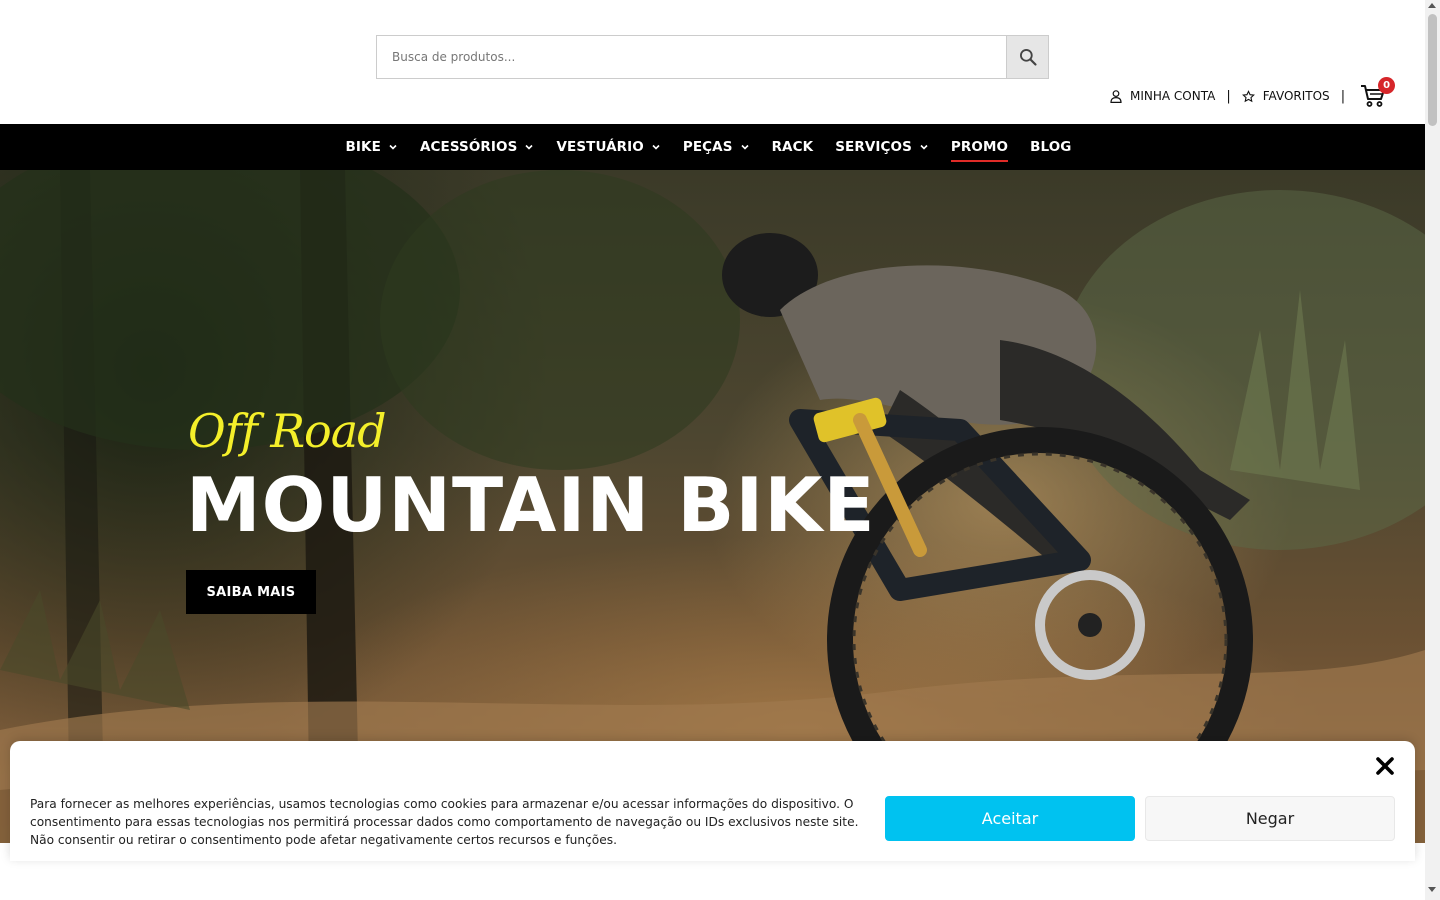 This screenshot has height=900, width=1440. What do you see at coordinates (251, 592) in the screenshot?
I see `learn-more-button: SAIBA MAIS` at bounding box center [251, 592].